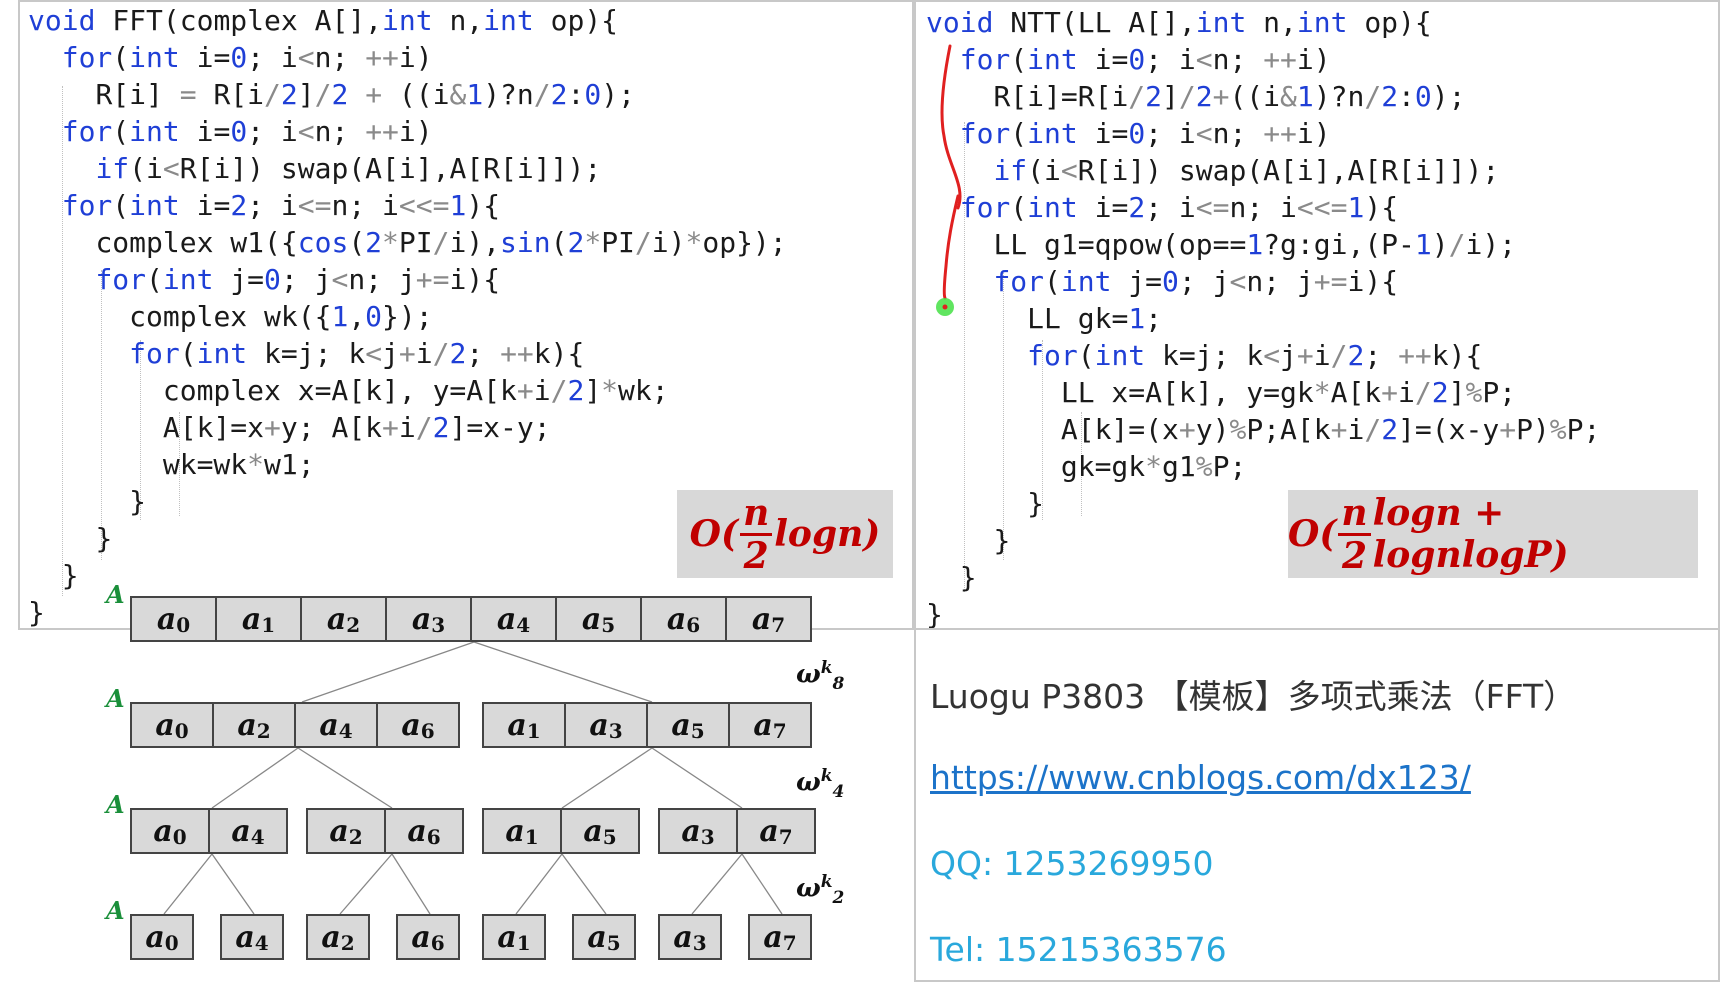 The image size is (1724, 993). I want to click on code-token: op){, so click(1389, 22).